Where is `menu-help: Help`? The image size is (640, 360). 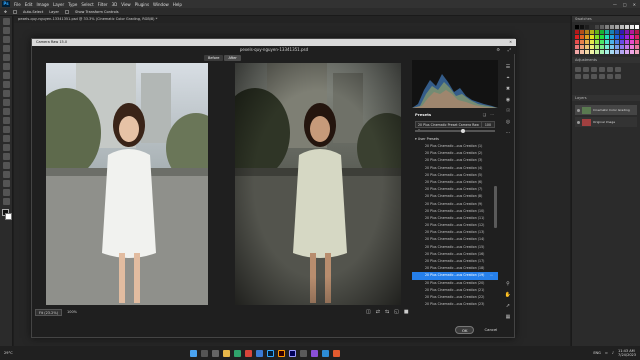
menu-help: Help is located at coordinates (177, 4).